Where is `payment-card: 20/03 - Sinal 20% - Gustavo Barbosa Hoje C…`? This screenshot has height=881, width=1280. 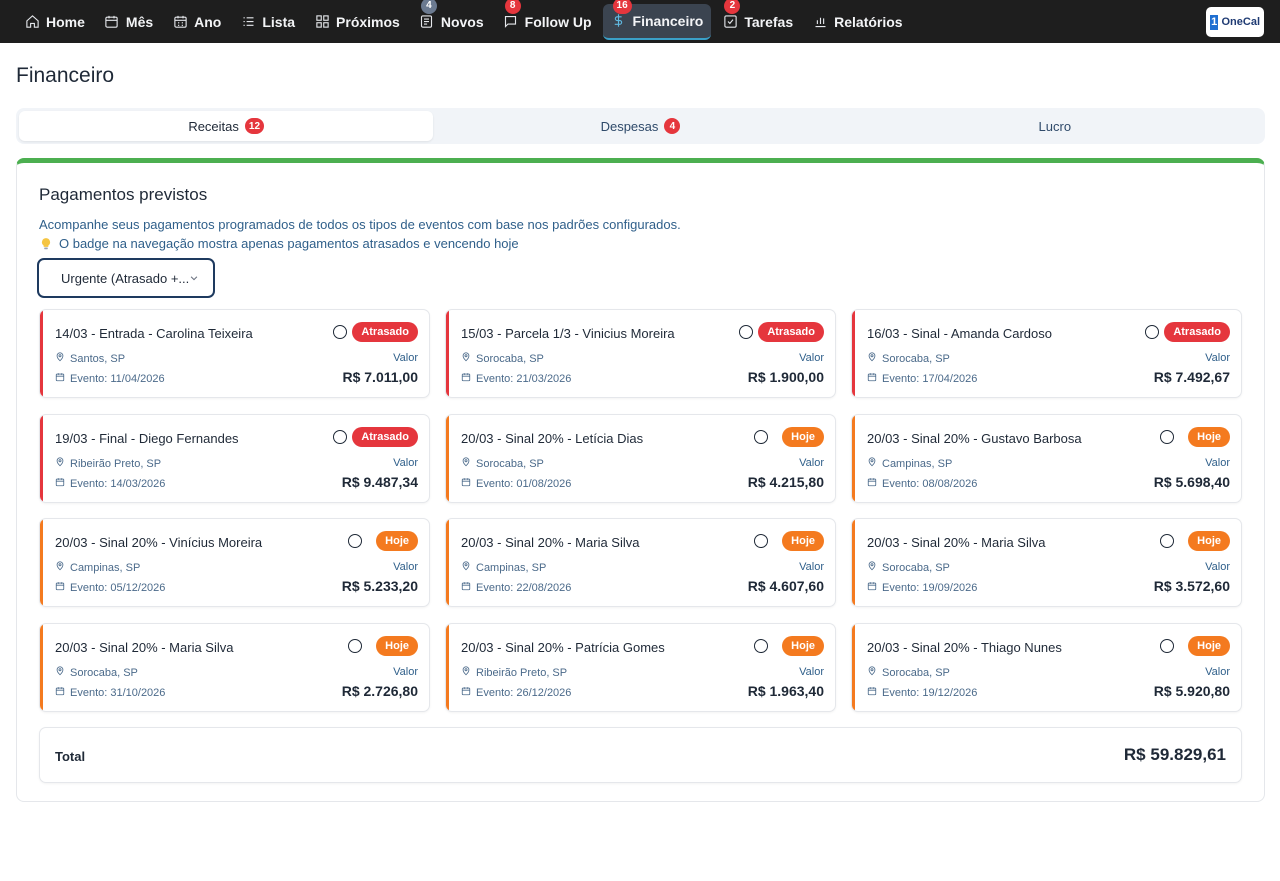 payment-card: 20/03 - Sinal 20% - Gustavo Barbosa Hoje C… is located at coordinates (1046, 458).